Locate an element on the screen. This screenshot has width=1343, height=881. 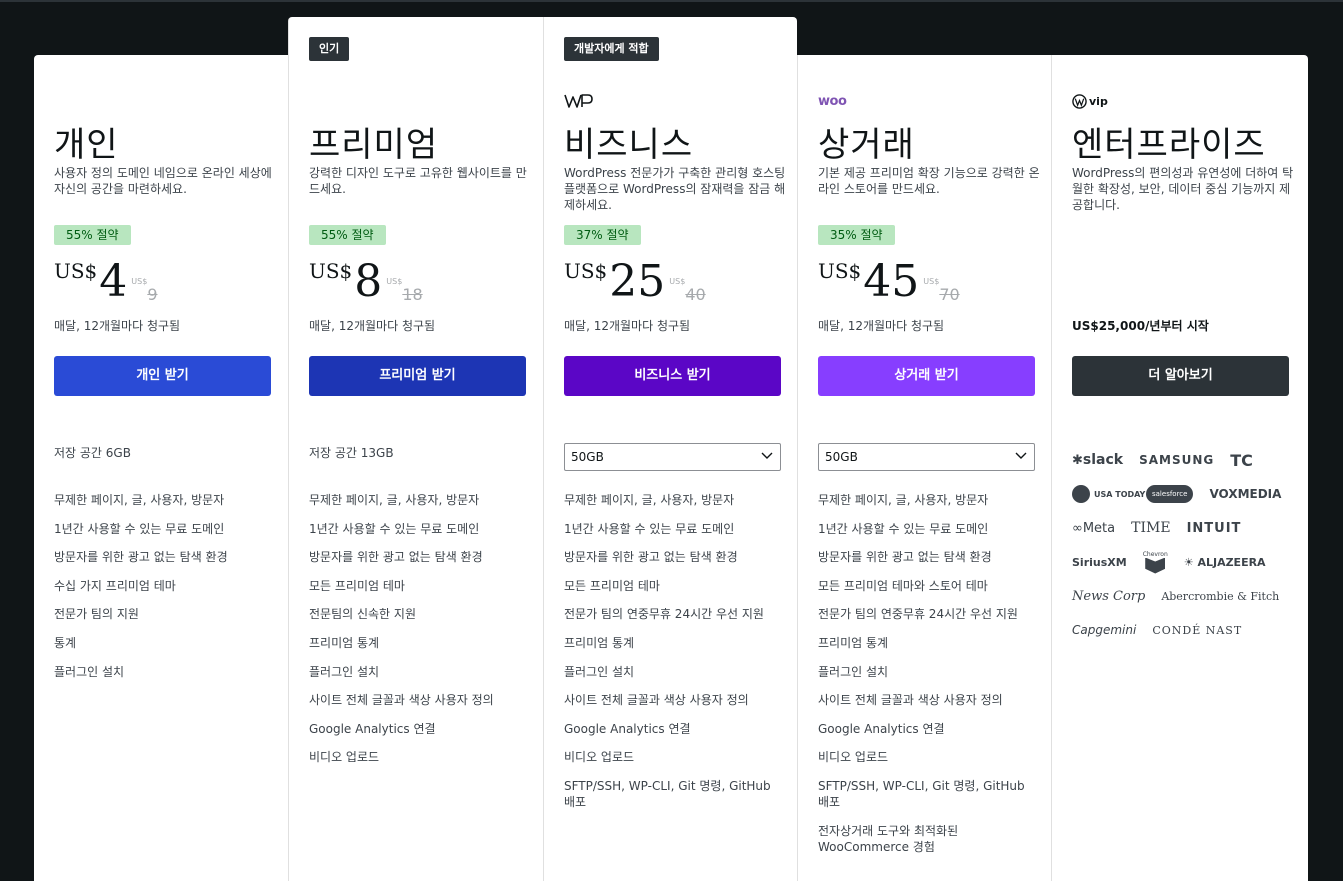
feature-item: 전자상거래 도구와 최적화된 WooCommerce 경험 is located at coordinates (888, 838).